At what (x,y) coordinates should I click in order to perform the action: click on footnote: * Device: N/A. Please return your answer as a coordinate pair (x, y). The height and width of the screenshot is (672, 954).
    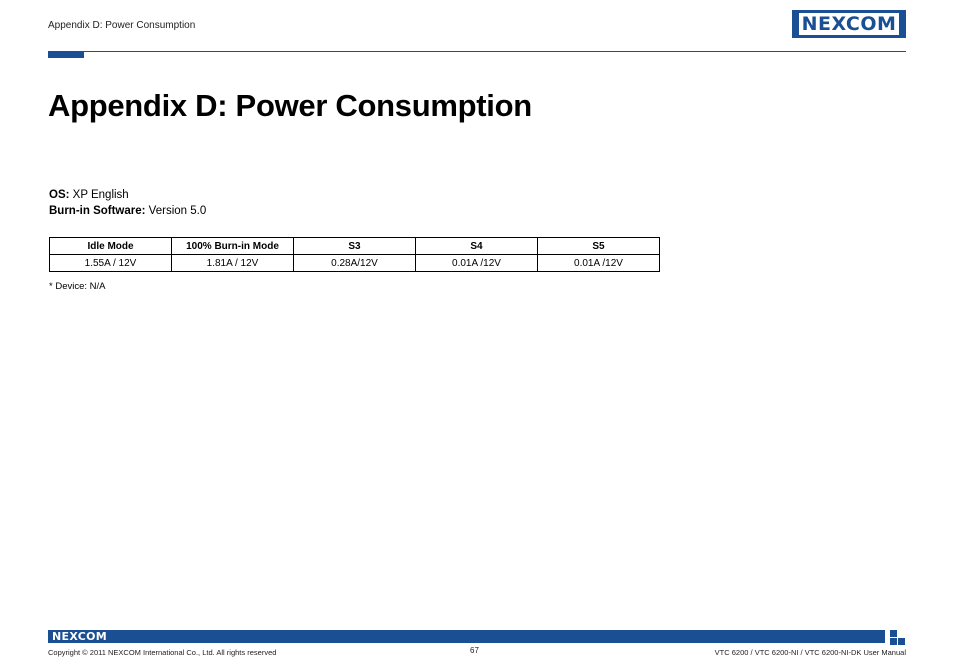
    Looking at the image, I should click on (77, 286).